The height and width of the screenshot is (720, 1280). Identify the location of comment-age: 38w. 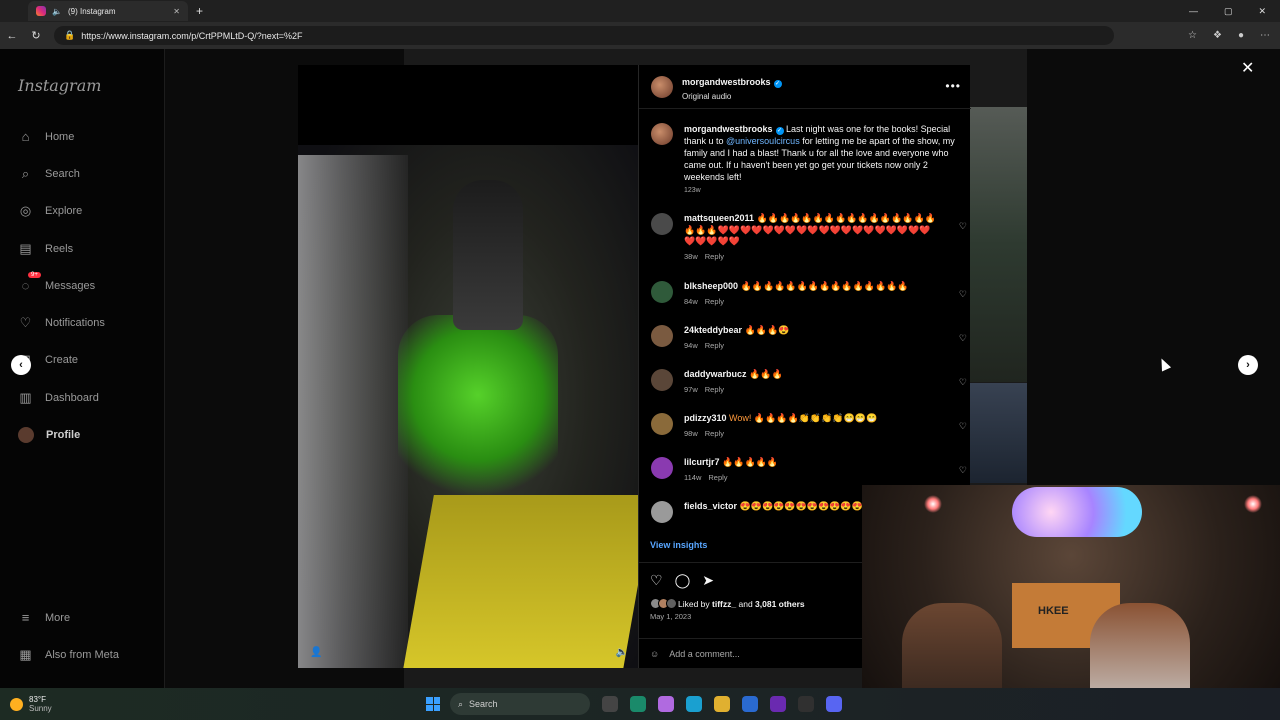
(691, 256).